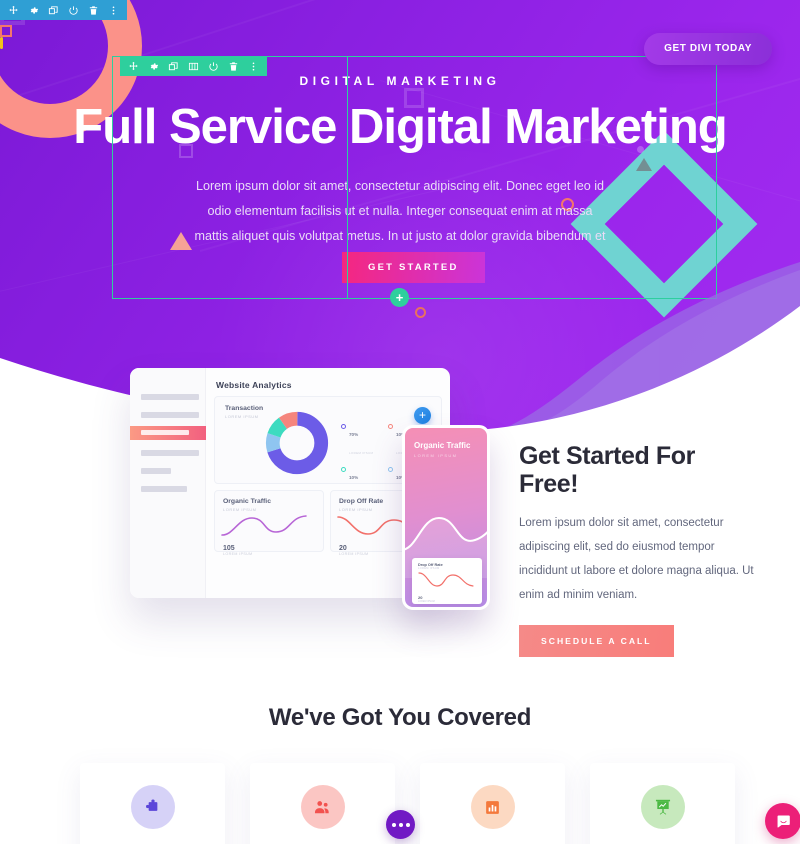 This screenshot has height=844, width=800. Describe the element at coordinates (364, 441) in the screenshot. I see `legend-item: 70% LOREM IPSUM` at that location.